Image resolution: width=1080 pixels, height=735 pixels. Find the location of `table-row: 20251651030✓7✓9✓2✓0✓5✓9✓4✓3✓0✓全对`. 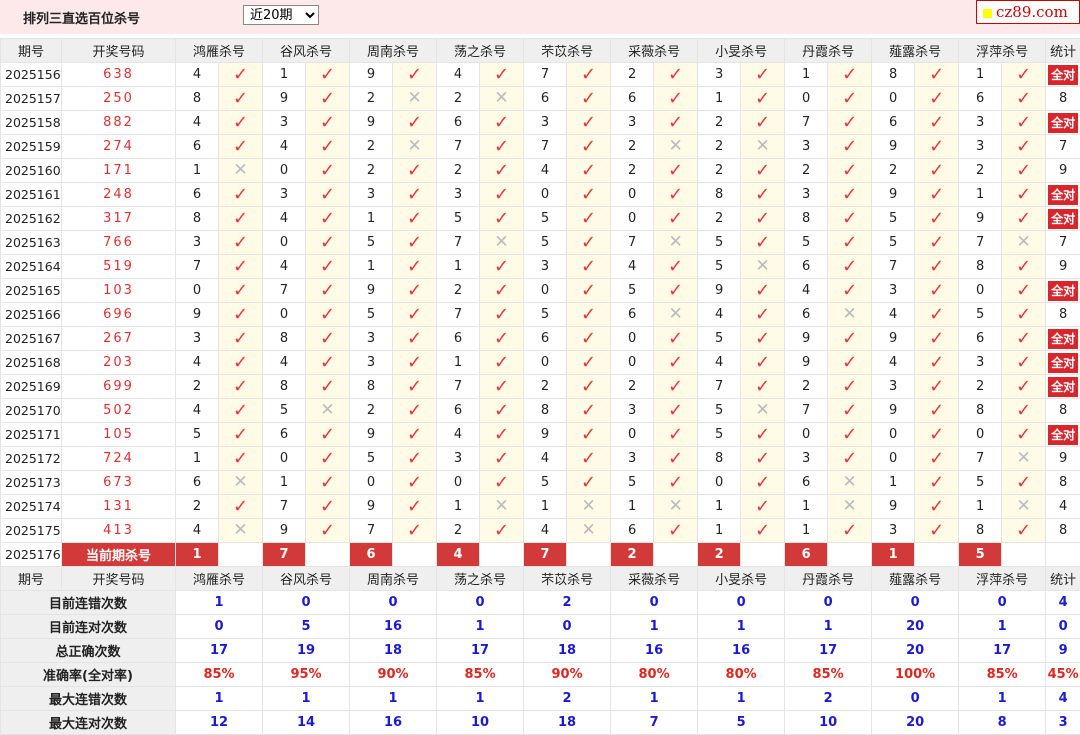

table-row: 20251651030✓7✓9✓2✓0✓5✓9✓4✓3✓0✓全对 is located at coordinates (540, 291).